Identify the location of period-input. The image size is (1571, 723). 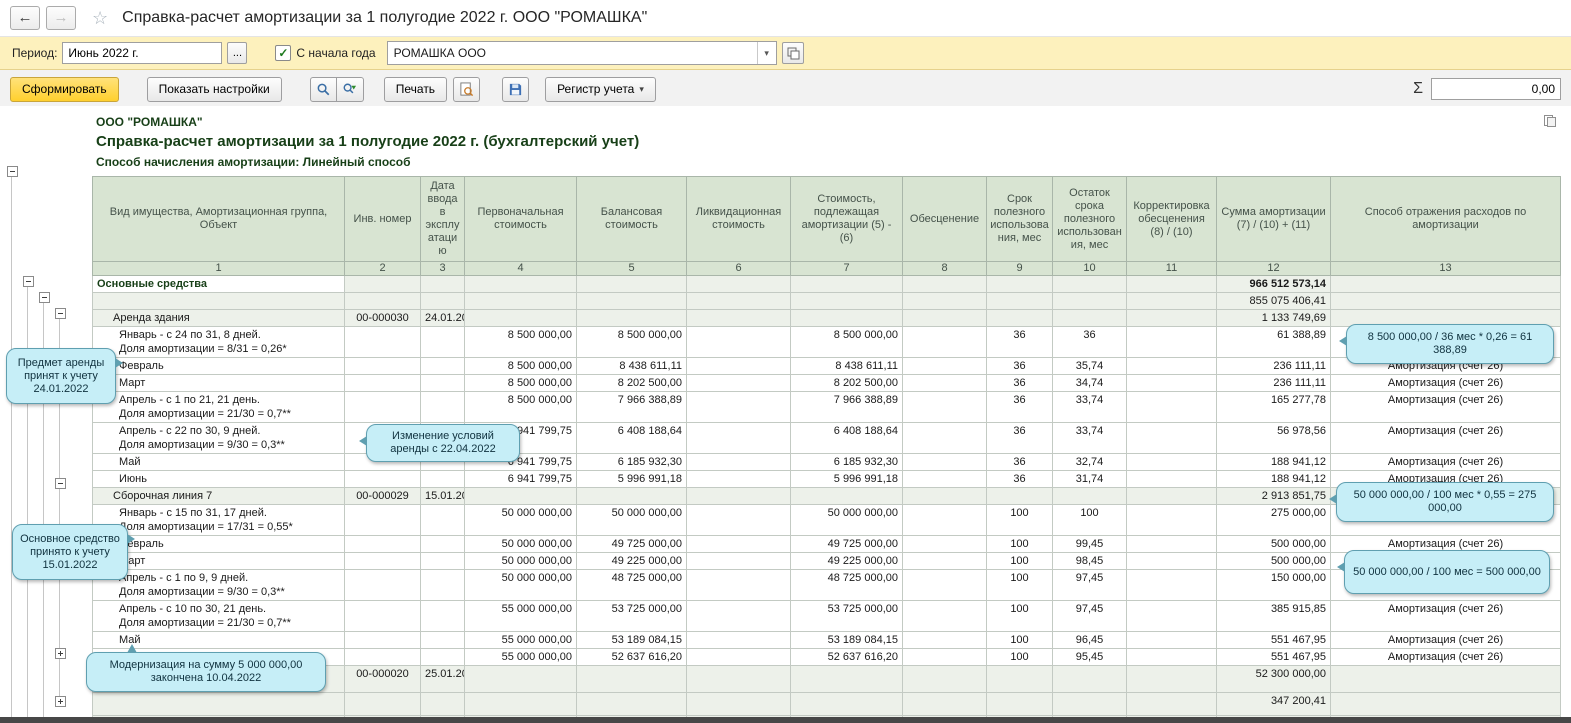
(142, 53).